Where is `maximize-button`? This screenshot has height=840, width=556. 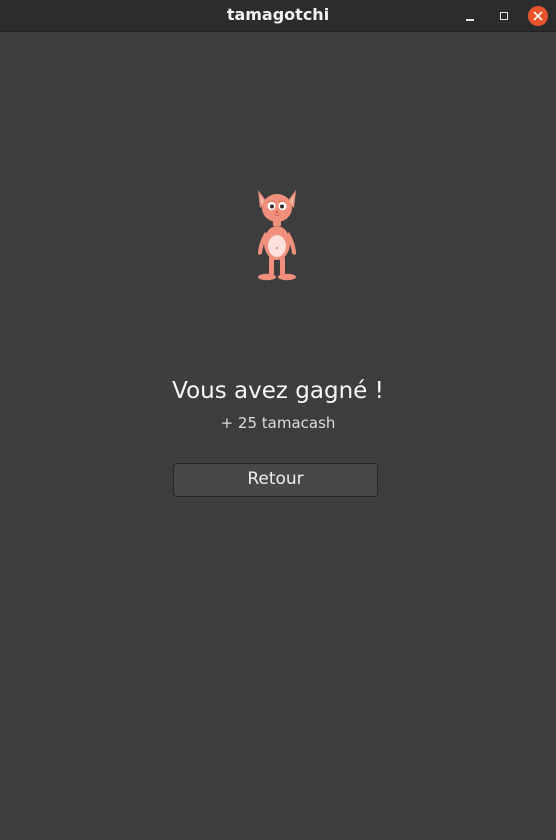 maximize-button is located at coordinates (504, 16).